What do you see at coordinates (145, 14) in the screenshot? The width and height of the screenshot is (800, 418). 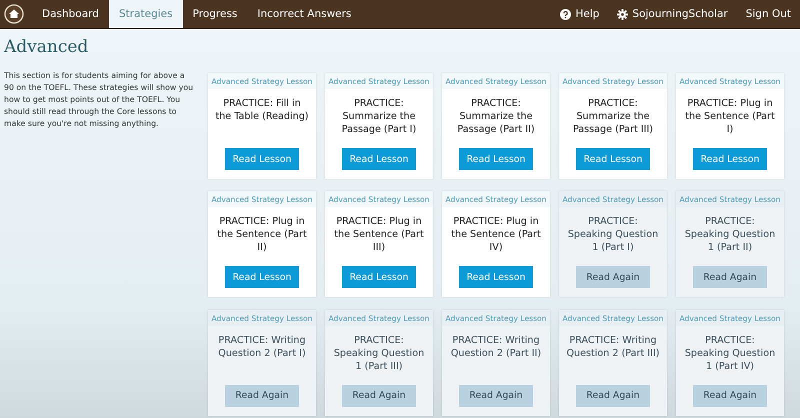 I see `nav-tab: Strategies` at bounding box center [145, 14].